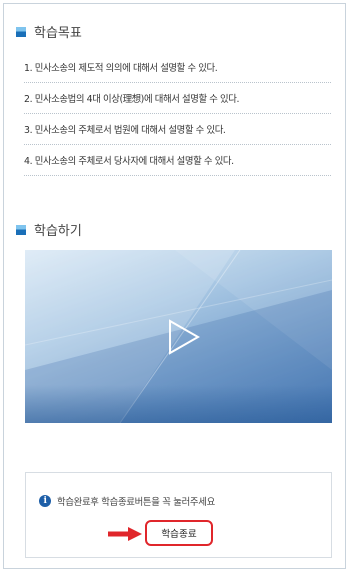  I want to click on goal-item: 3. 민사소송의 주체로서 법원에 대해서 설명할 수 있다., so click(177, 129).